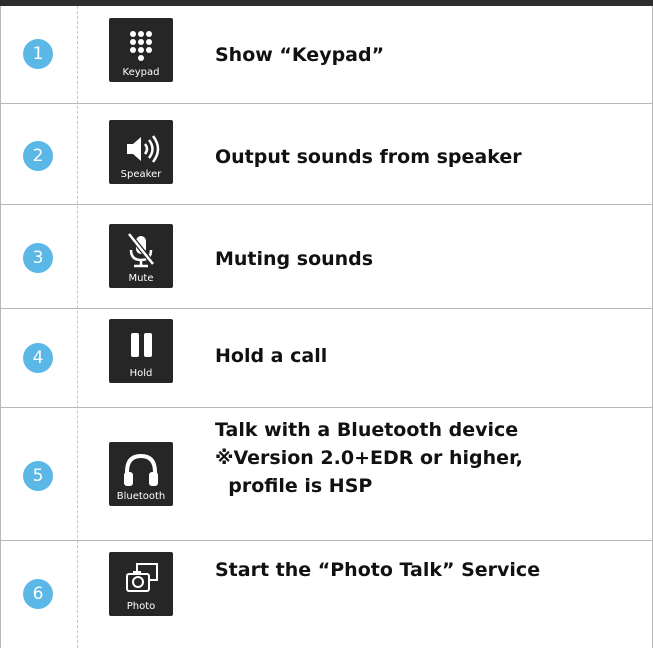  I want to click on row-description-line: ※Version 2.0+EDR or higher,, so click(369, 458).